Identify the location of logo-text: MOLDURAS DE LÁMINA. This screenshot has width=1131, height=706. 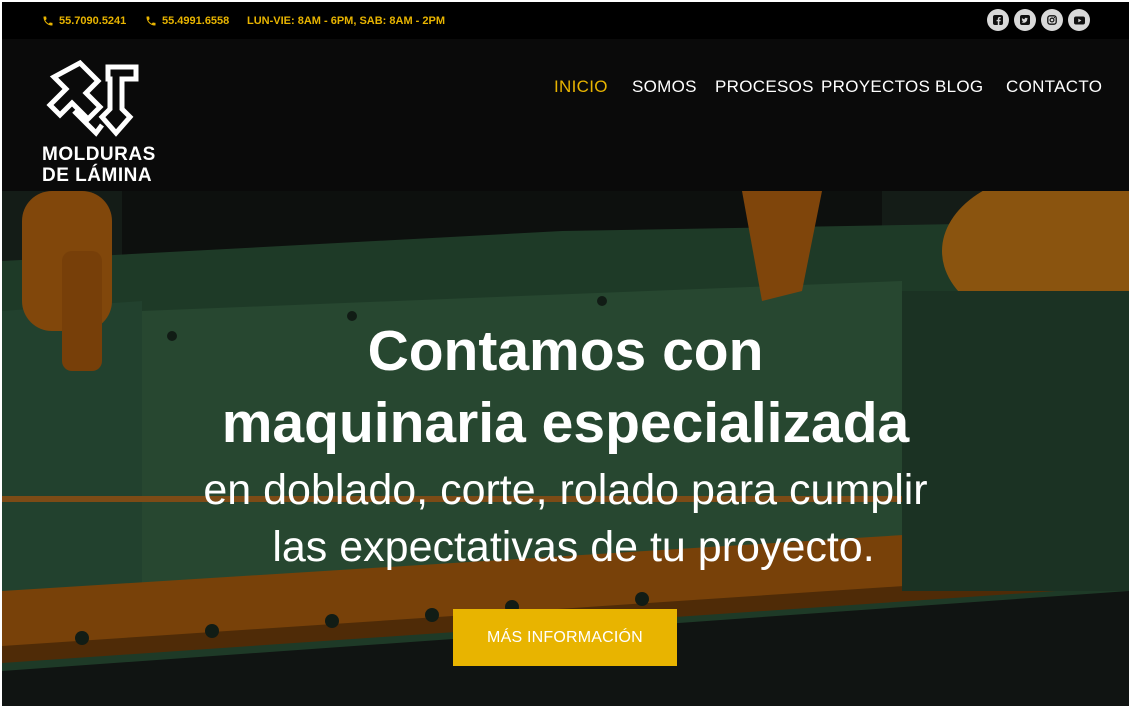
(99, 165).